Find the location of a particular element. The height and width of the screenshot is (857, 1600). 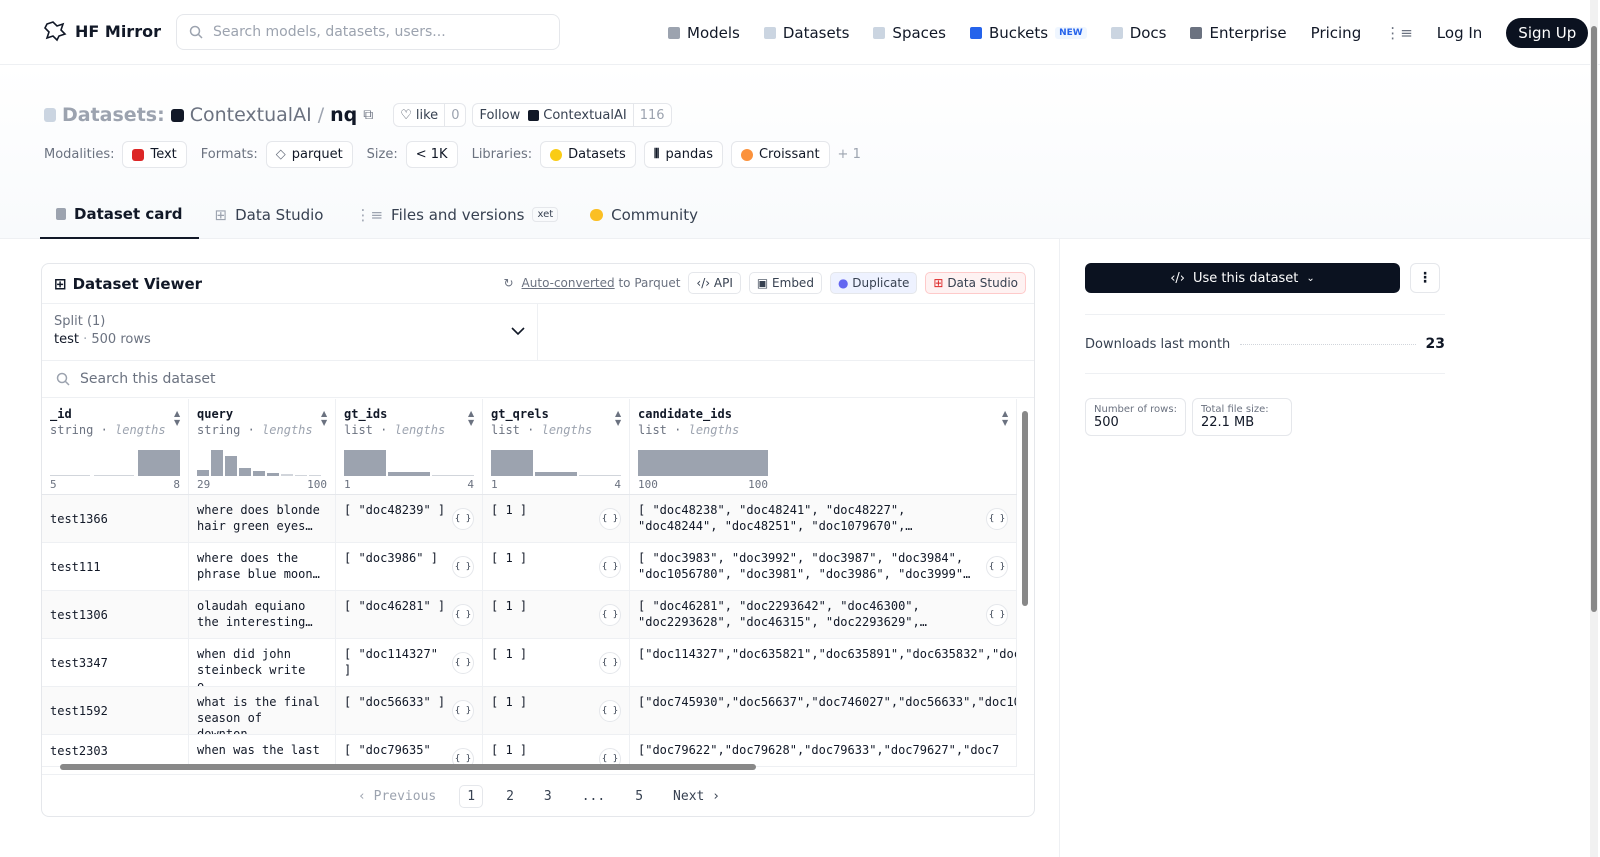

like-button: ♡ like 0 is located at coordinates (430, 115).